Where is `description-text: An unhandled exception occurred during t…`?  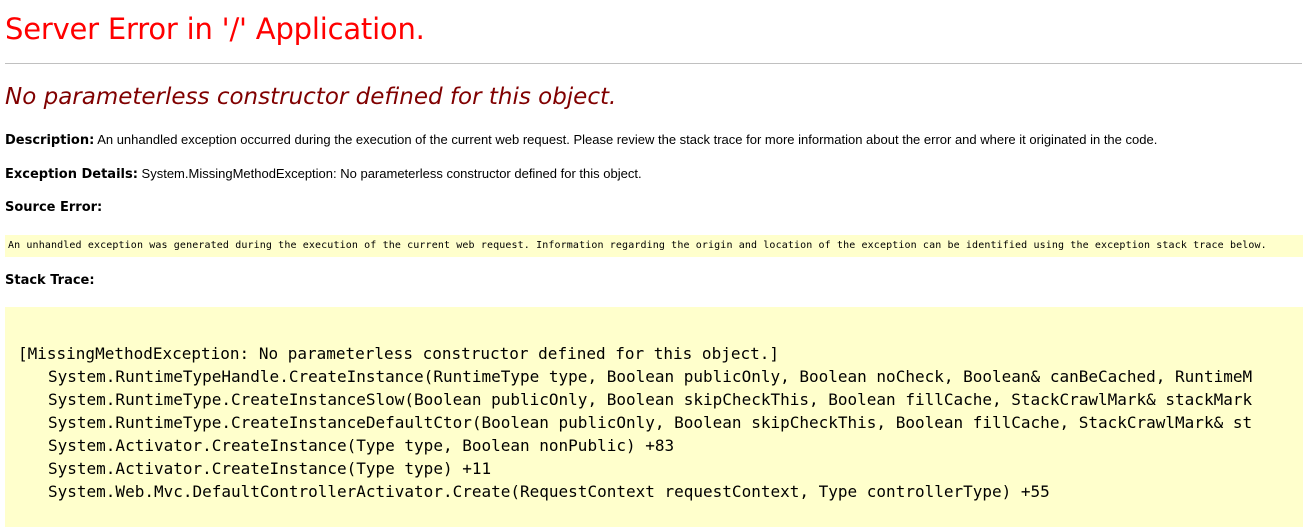
description-text: An unhandled exception occurred during t… is located at coordinates (627, 139).